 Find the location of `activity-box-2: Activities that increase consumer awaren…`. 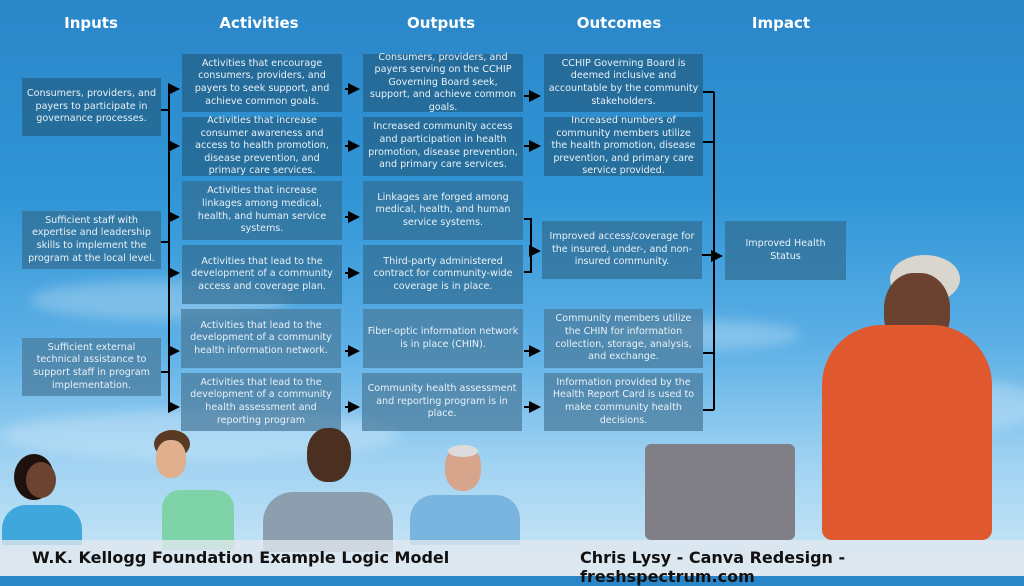

activity-box-2: Activities that increase consumer awaren… is located at coordinates (262, 145).